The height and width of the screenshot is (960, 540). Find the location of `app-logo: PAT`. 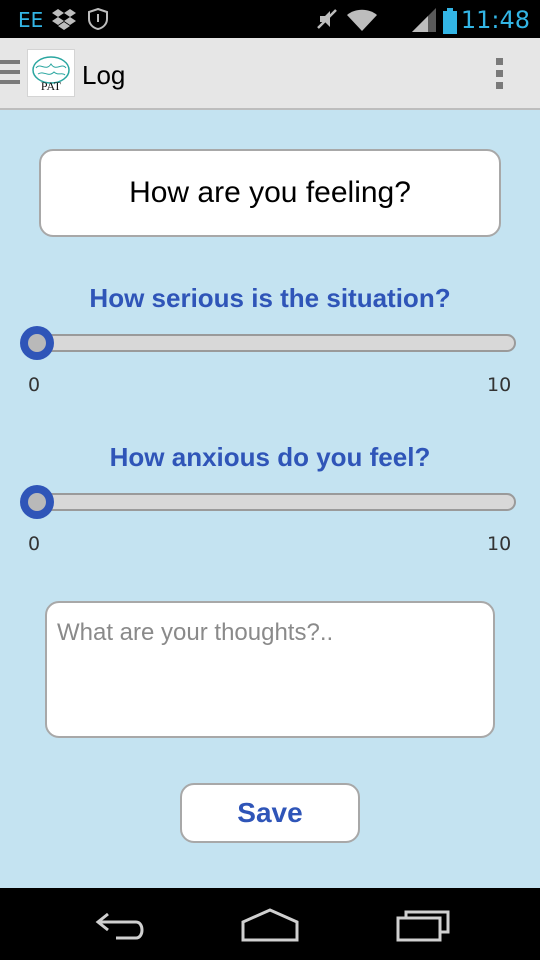

app-logo: PAT is located at coordinates (51, 73).